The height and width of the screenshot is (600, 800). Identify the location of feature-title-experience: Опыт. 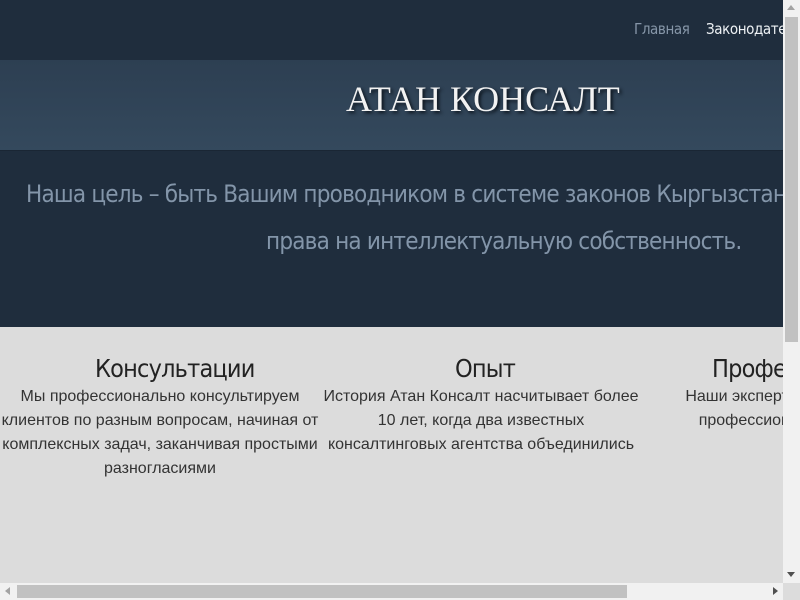
(485, 368).